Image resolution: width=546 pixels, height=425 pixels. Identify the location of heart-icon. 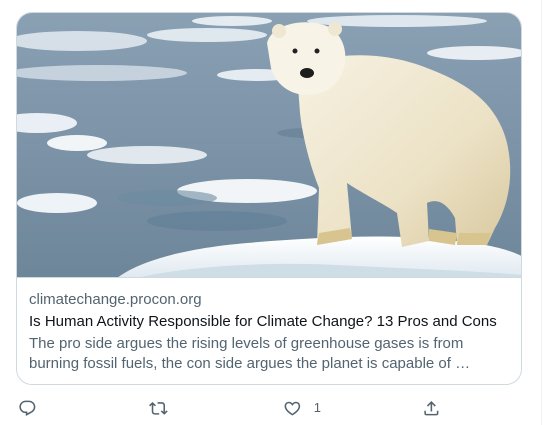
(292, 408).